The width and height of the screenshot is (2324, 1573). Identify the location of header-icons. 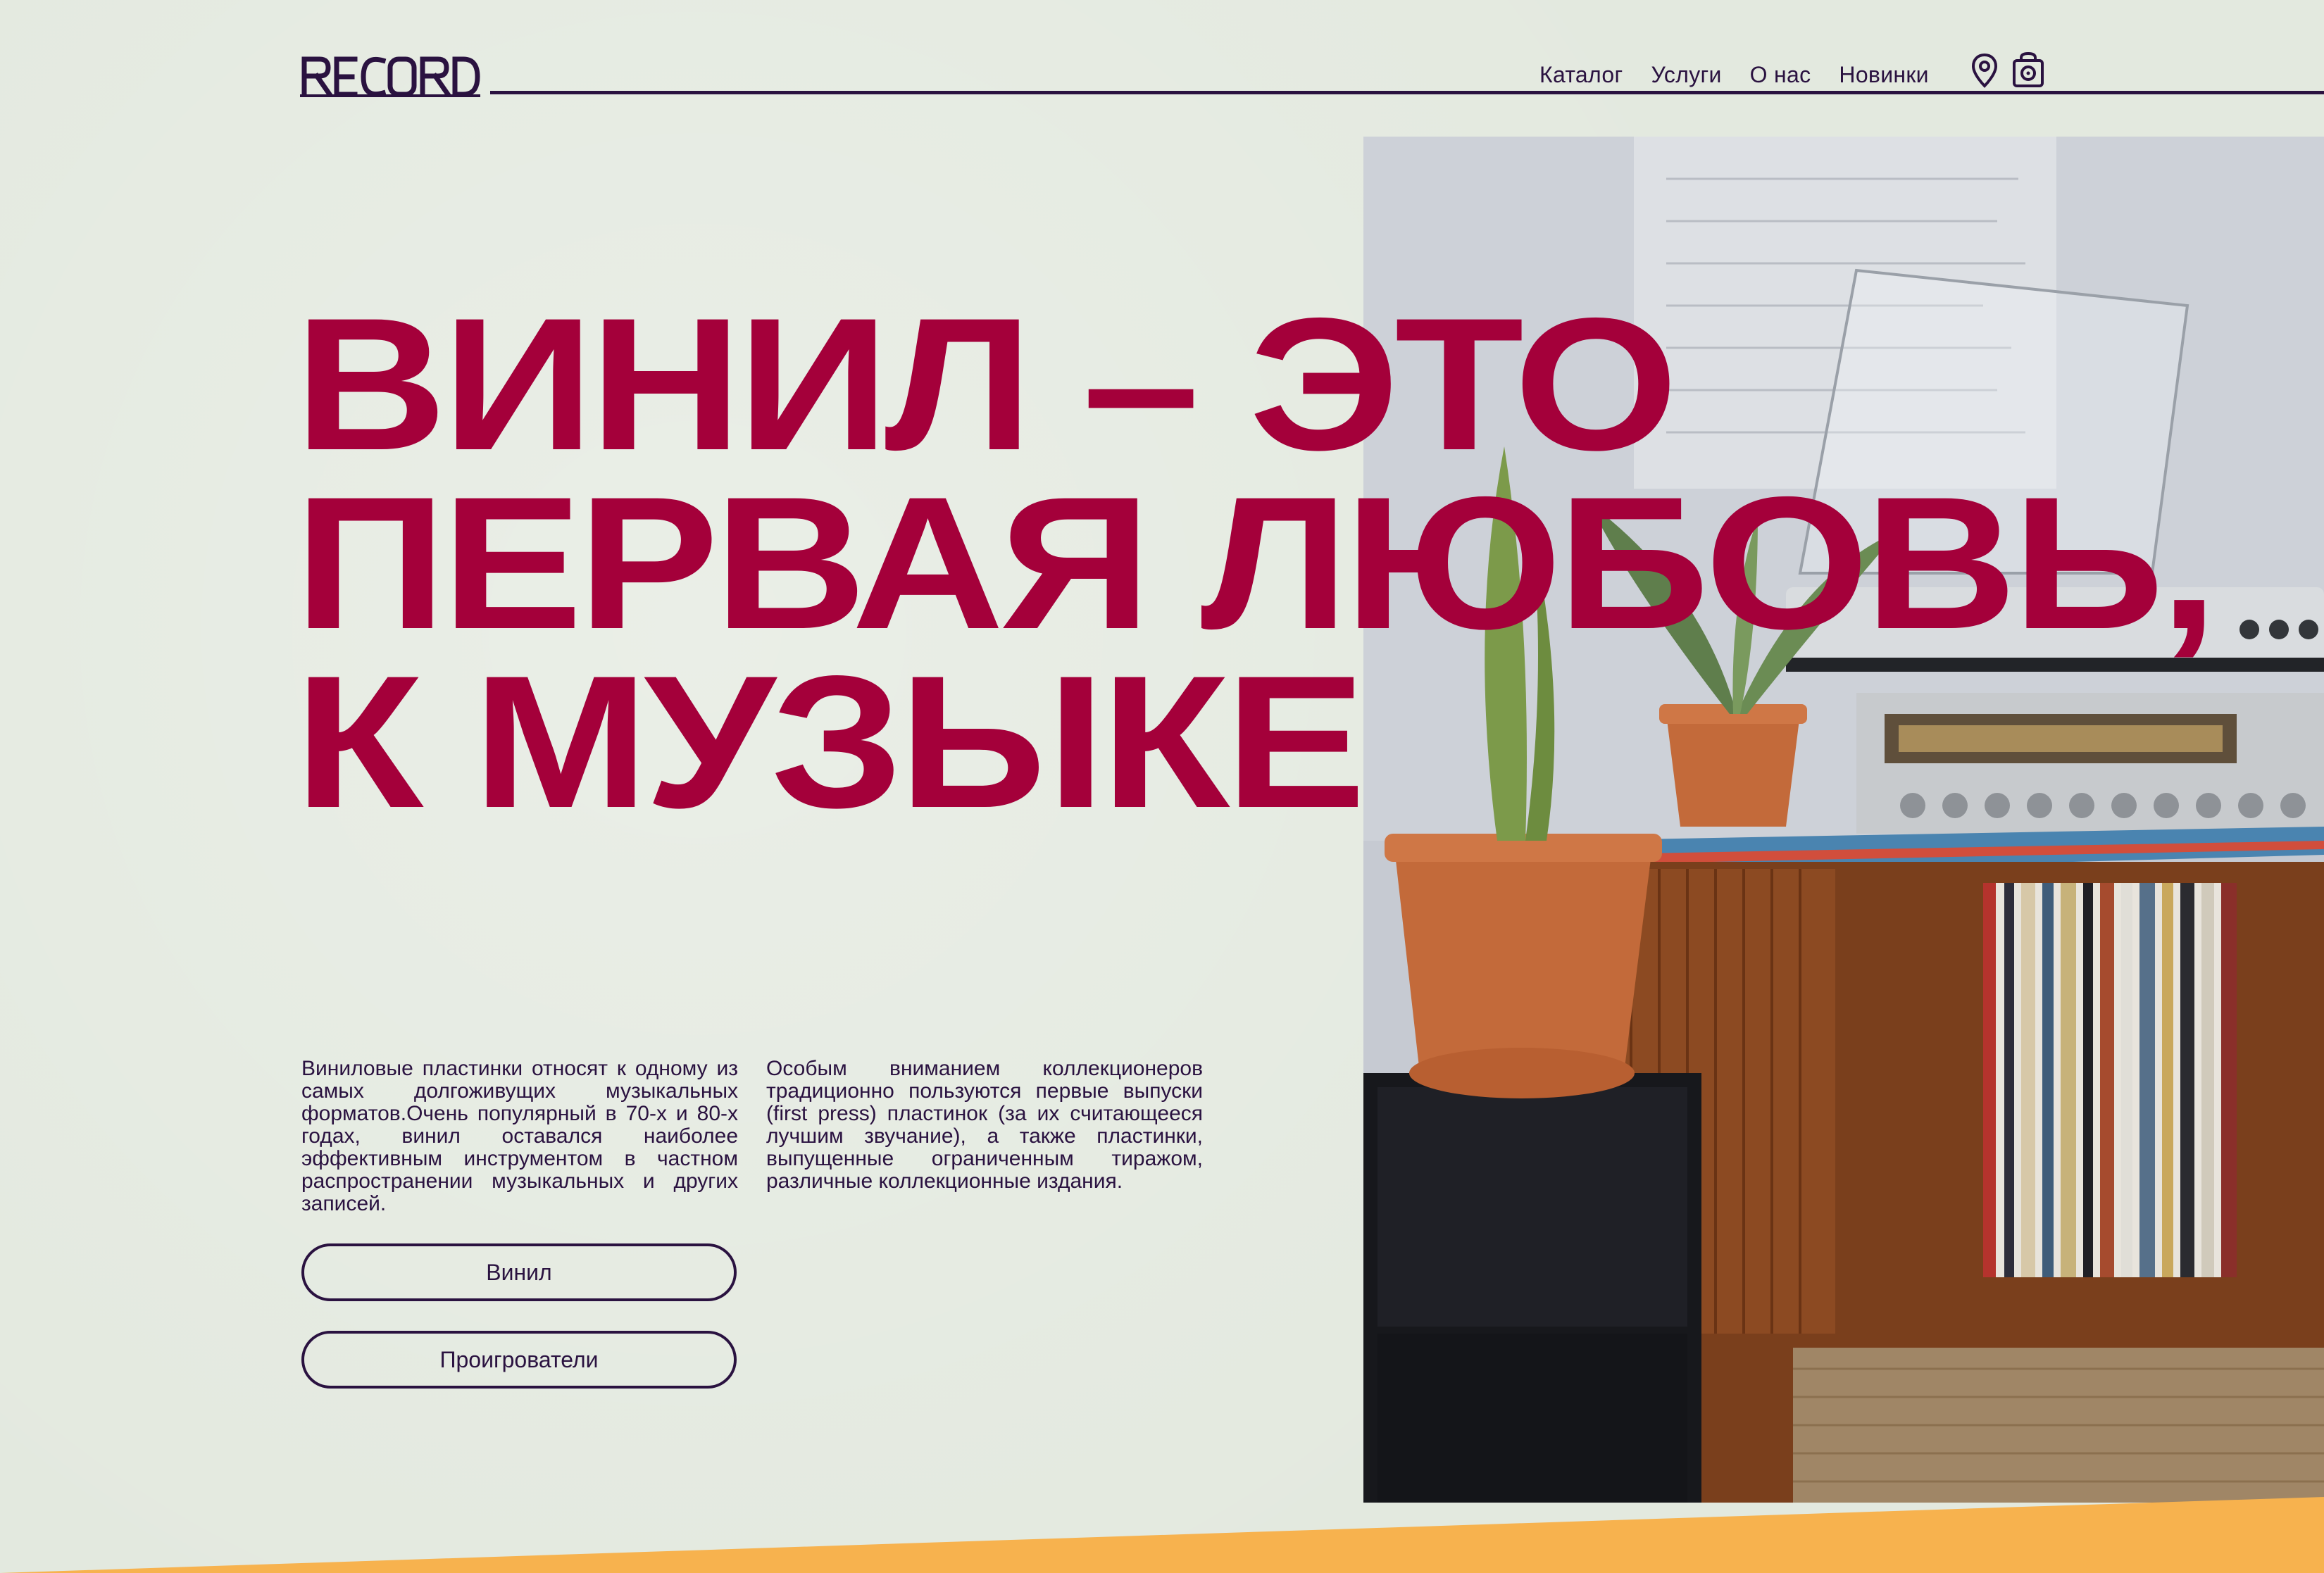
(2006, 70).